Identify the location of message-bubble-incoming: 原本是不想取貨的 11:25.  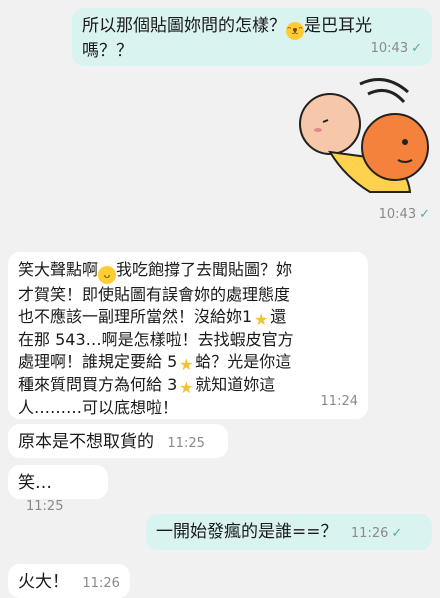
(118, 441).